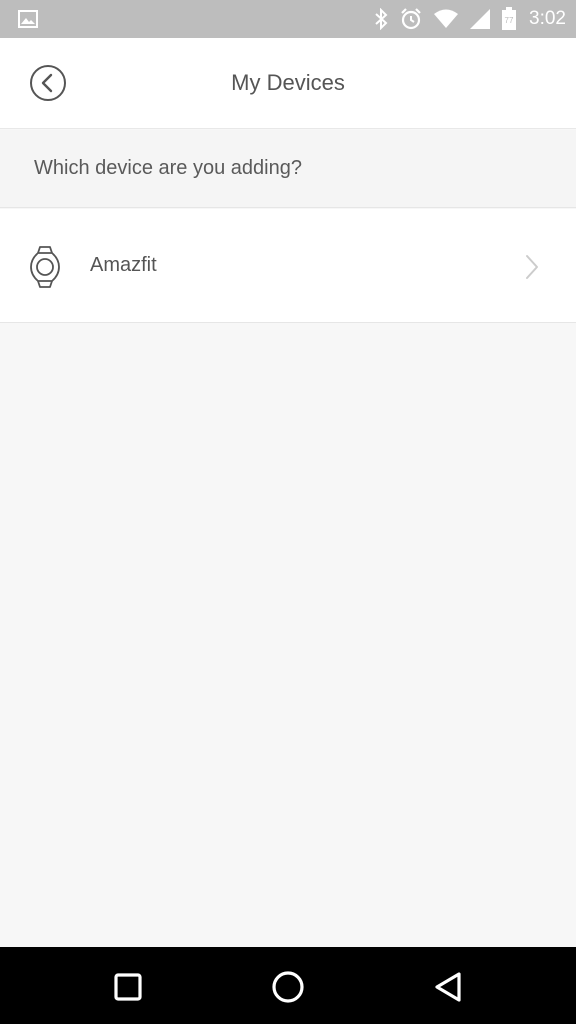 This screenshot has height=1024, width=576. Describe the element at coordinates (195, 19) in the screenshot. I see `status-left` at that location.